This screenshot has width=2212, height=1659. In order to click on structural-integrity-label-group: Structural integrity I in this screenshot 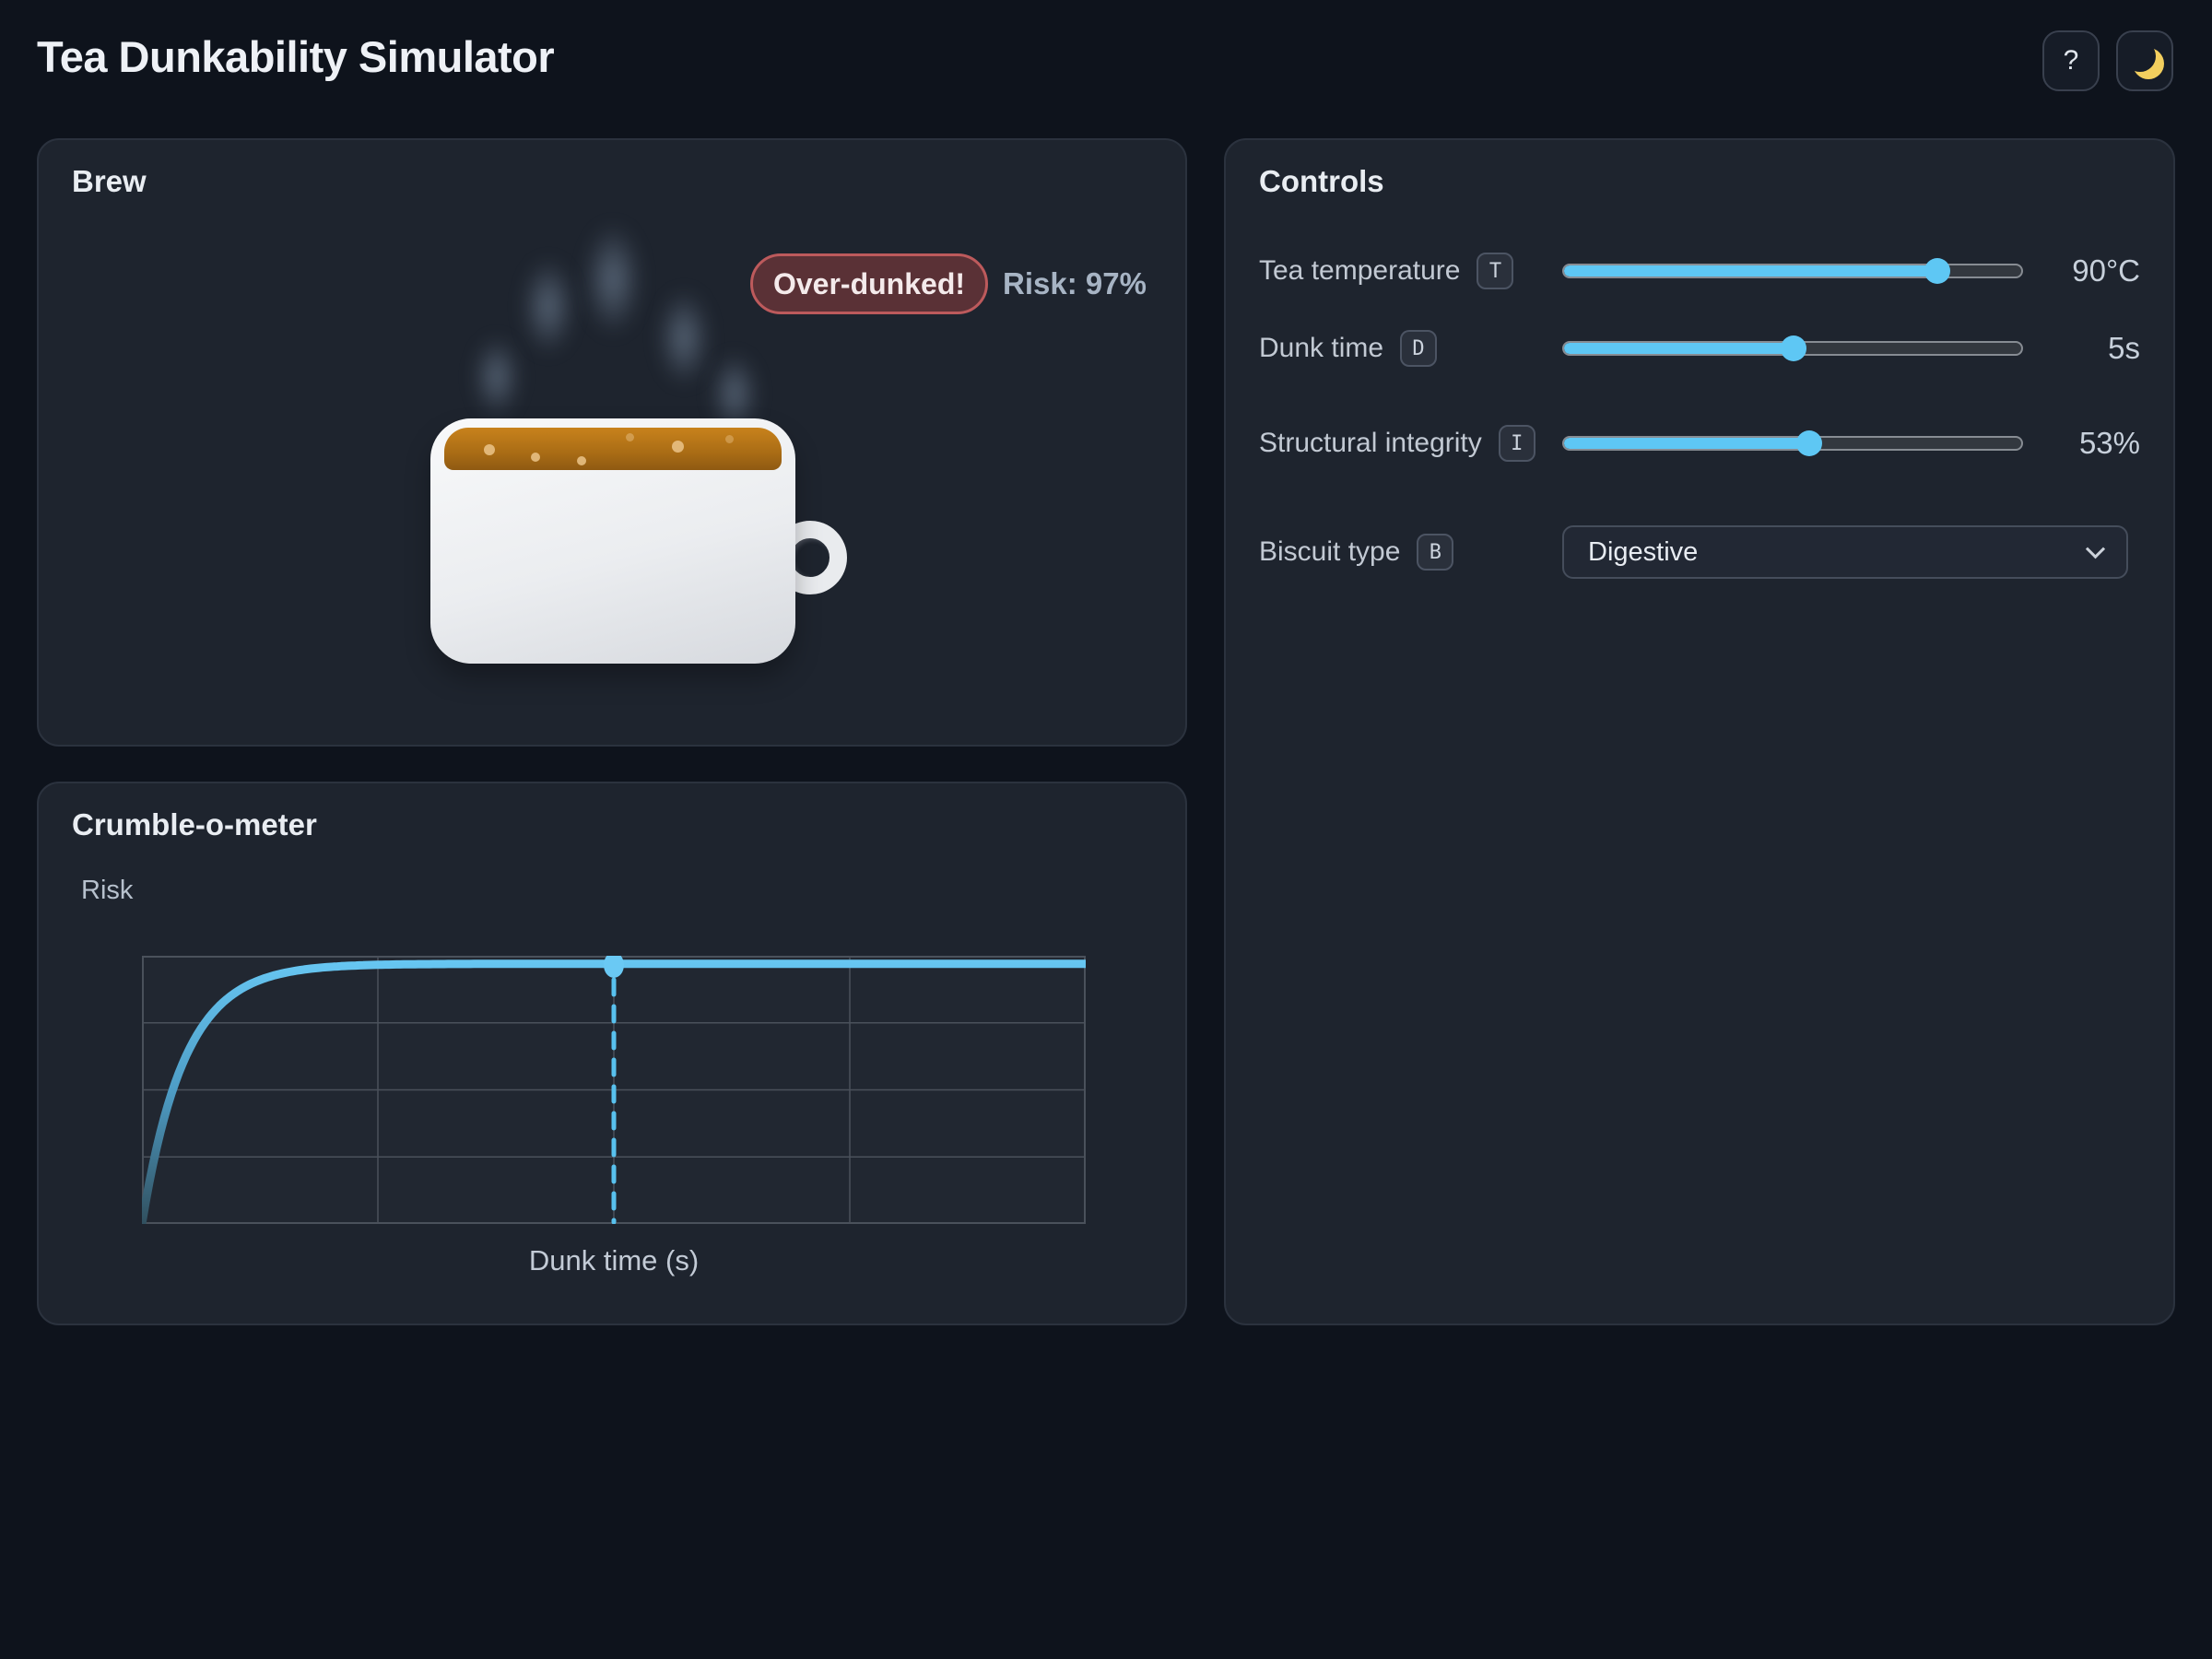, I will do `click(1410, 443)`.